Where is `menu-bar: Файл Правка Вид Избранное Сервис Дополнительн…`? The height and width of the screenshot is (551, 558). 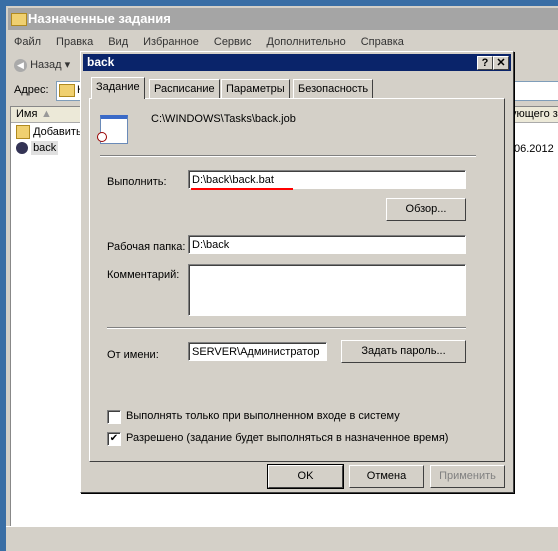
menu-bar: Файл Правка Вид Избранное Сервис Дополнительн… is located at coordinates (216, 44).